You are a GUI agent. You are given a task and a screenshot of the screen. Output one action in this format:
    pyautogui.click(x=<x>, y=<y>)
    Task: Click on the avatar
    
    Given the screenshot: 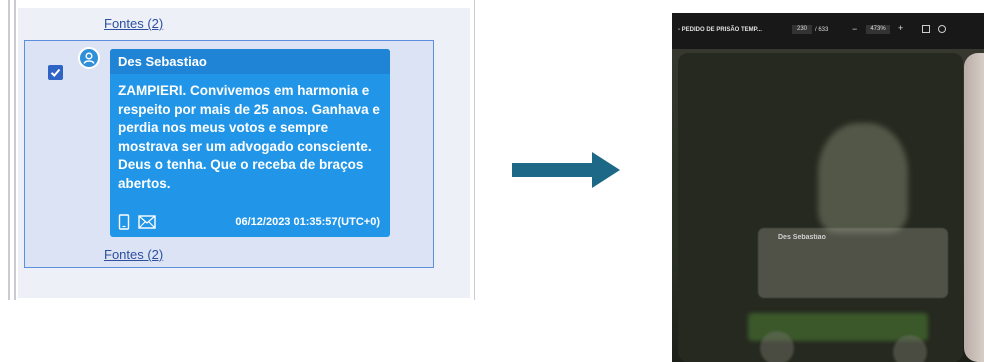 What is the action you would take?
    pyautogui.click(x=89, y=58)
    